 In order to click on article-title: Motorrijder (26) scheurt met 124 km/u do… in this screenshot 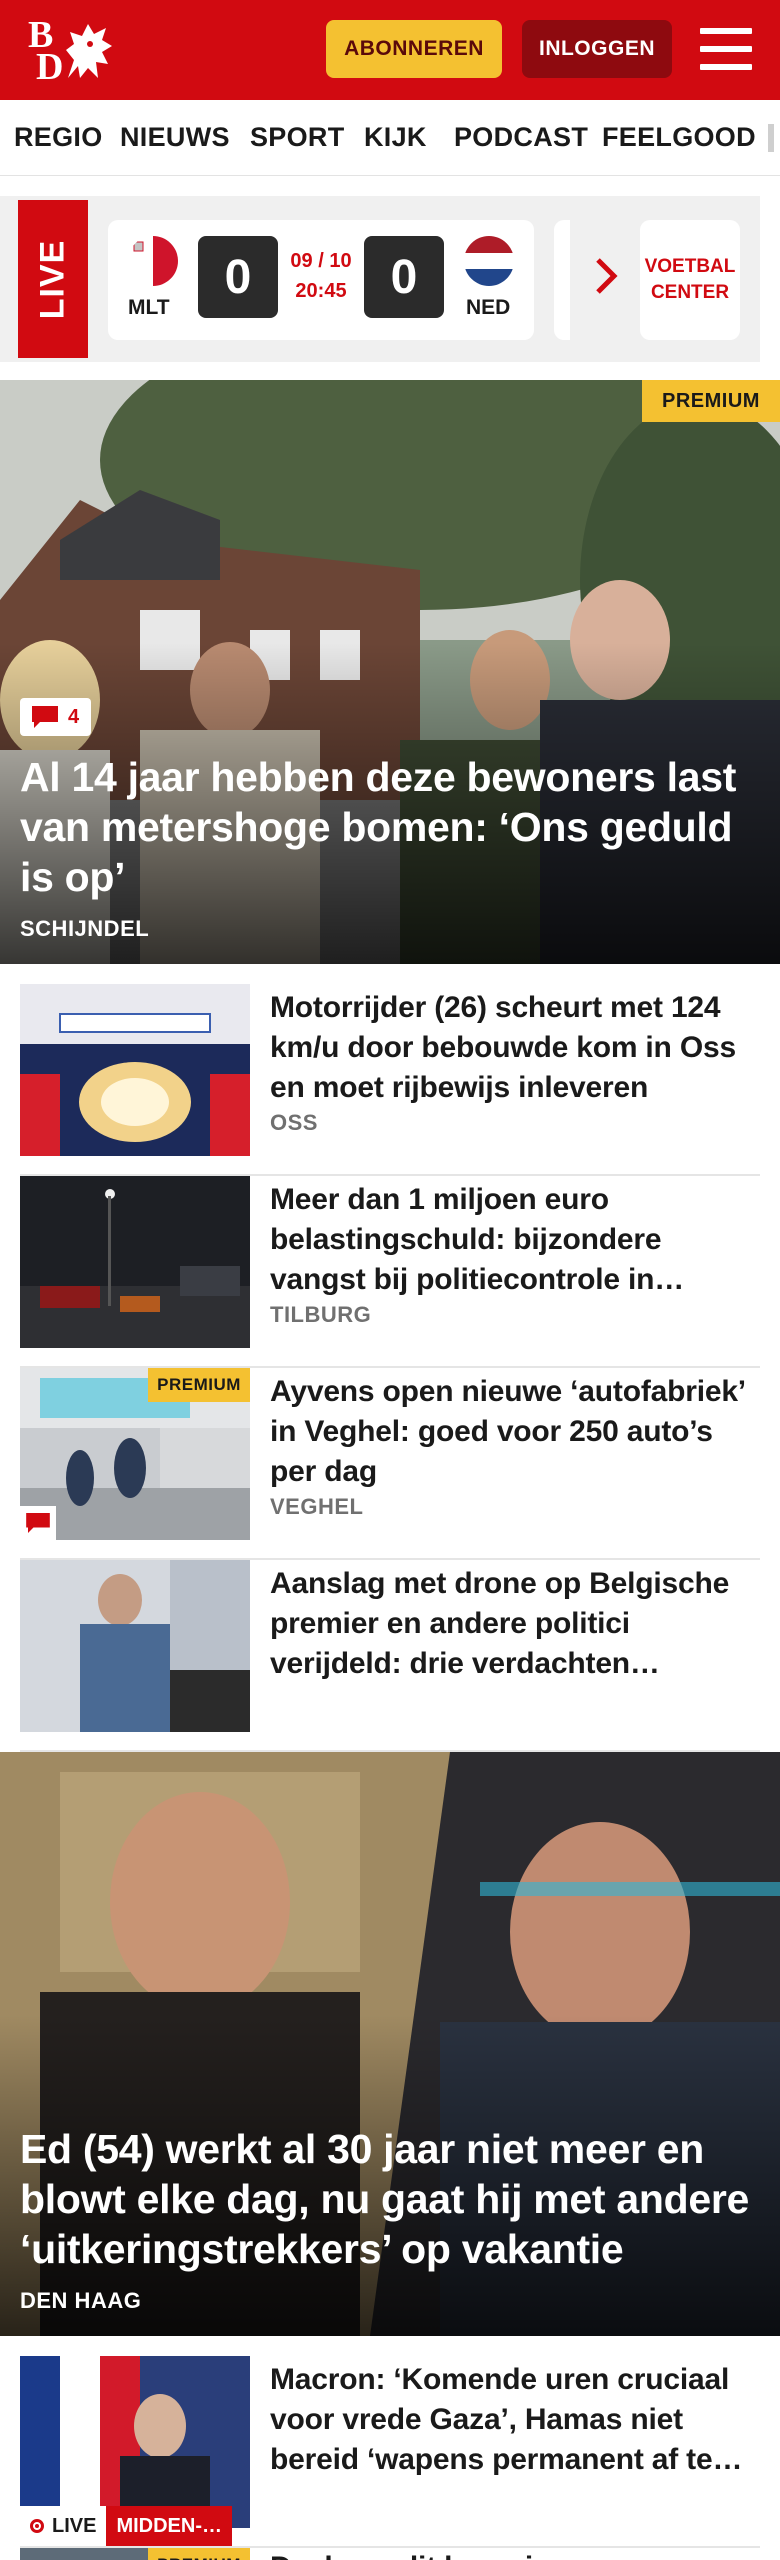, I will do `click(515, 1048)`.